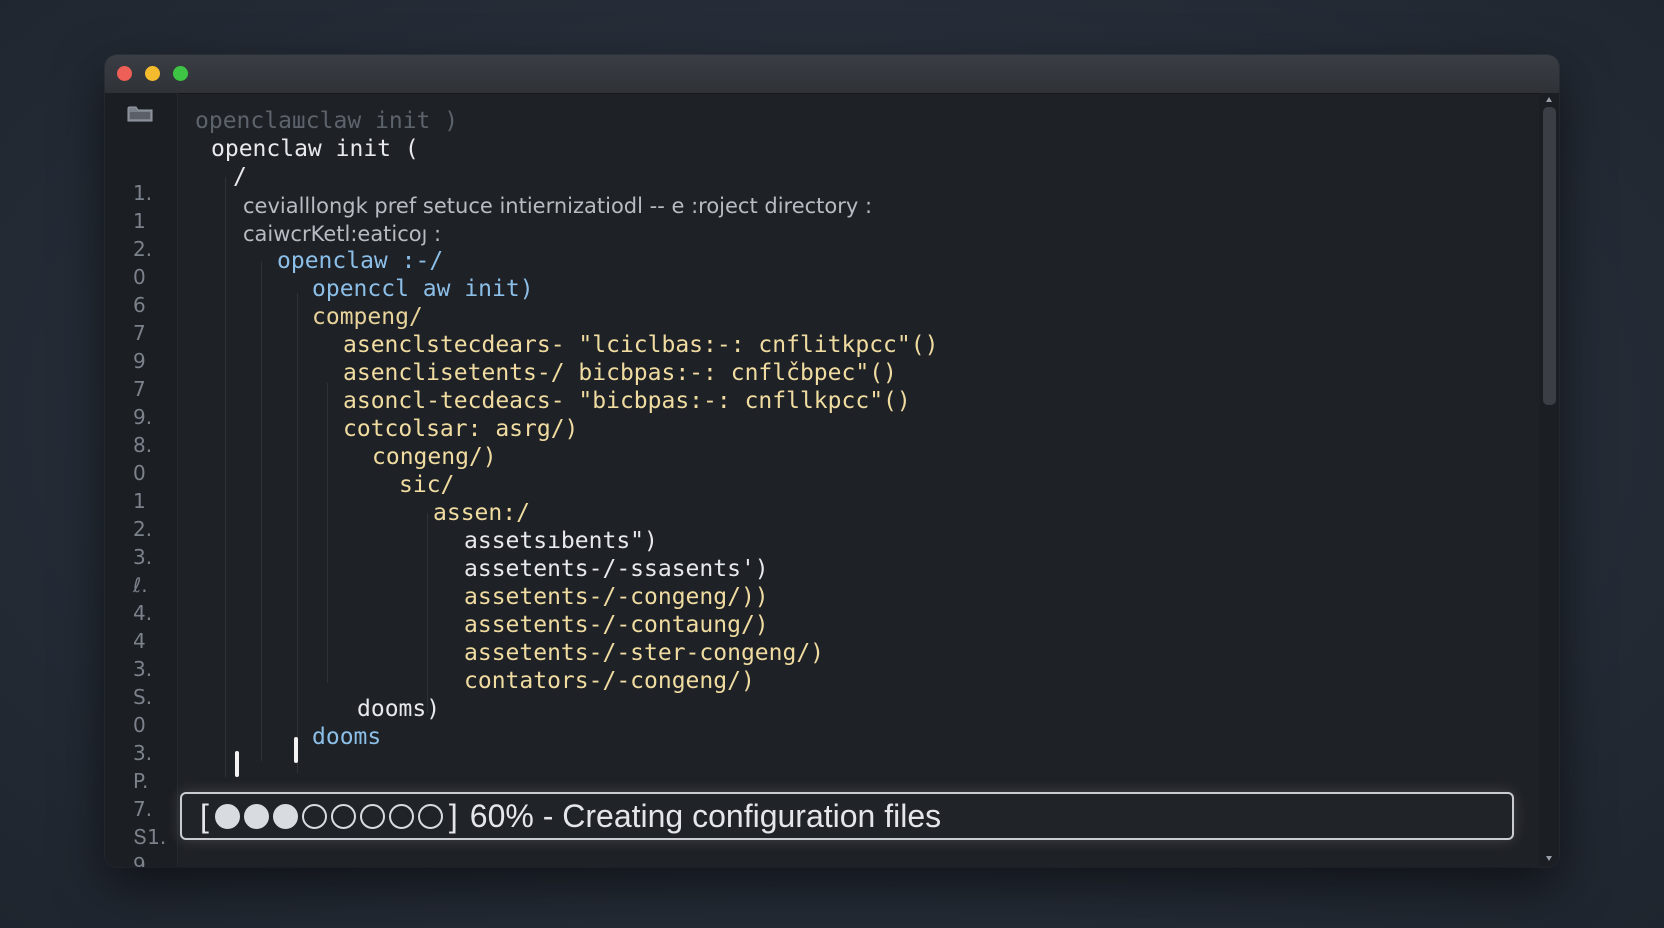 The width and height of the screenshot is (1664, 928). Describe the element at coordinates (360, 261) in the screenshot. I see `code-line: openclaw :-/` at that location.